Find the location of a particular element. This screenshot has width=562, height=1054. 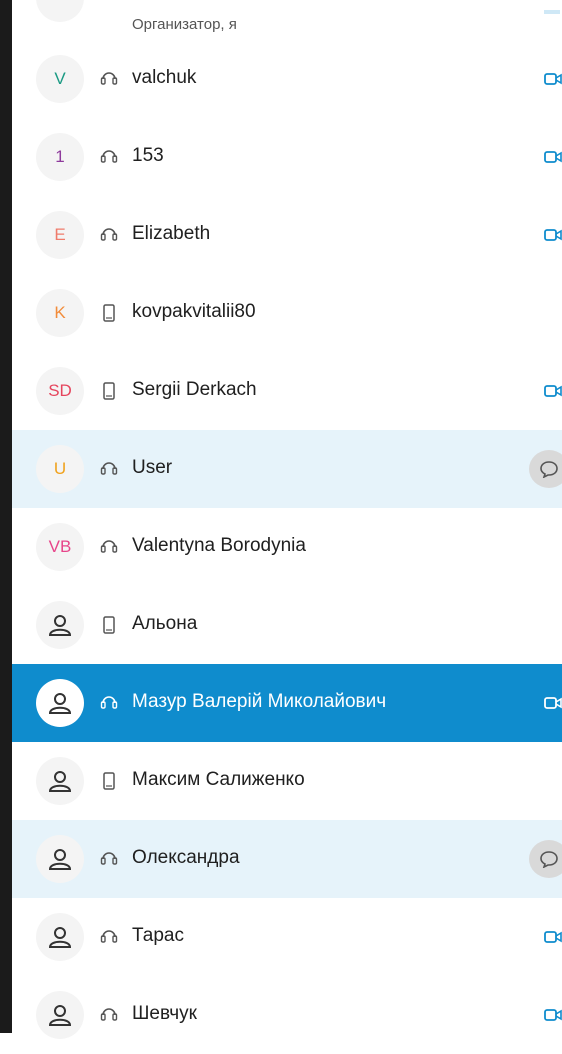

avatar-initials: U is located at coordinates (60, 468).